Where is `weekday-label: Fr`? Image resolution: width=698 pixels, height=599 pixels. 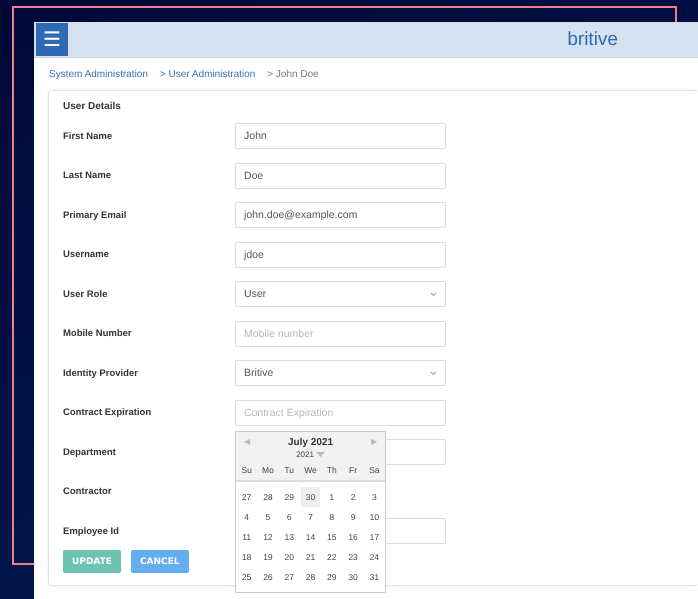
weekday-label: Fr is located at coordinates (353, 470).